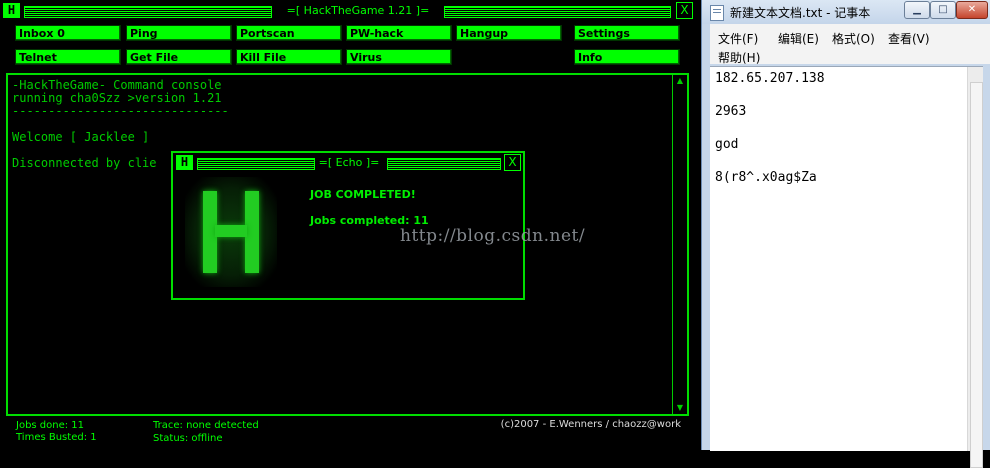 The width and height of the screenshot is (990, 468). What do you see at coordinates (590, 424) in the screenshot?
I see `copyright-text: (c)2007 - E.Wenners / chaozz@work` at bounding box center [590, 424].